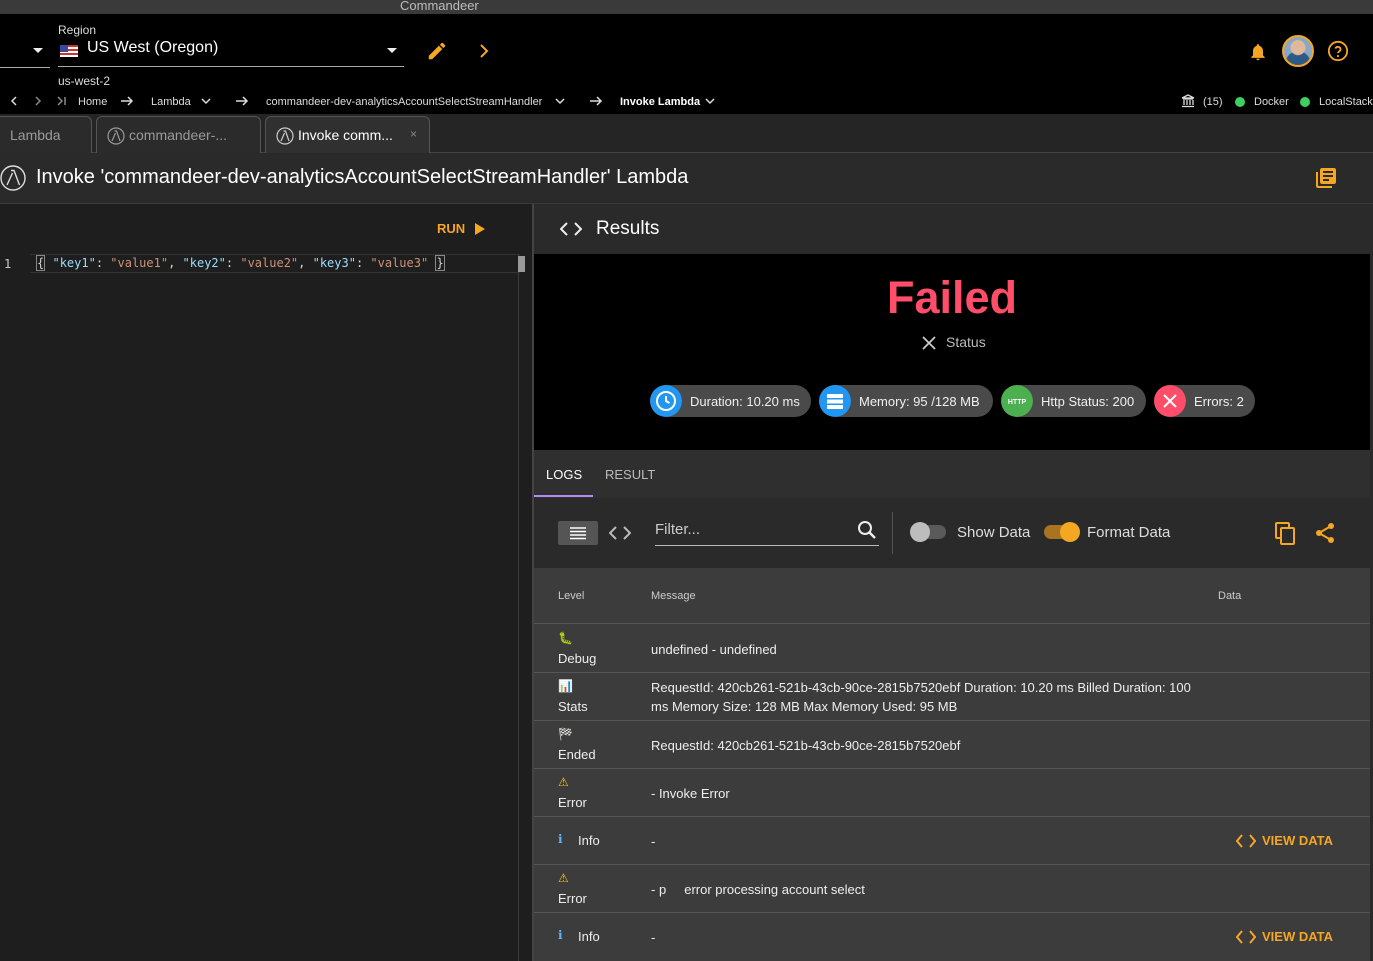 The image size is (1373, 961). Describe the element at coordinates (1305, 102) in the screenshot. I see `localstack-status-dot` at that location.